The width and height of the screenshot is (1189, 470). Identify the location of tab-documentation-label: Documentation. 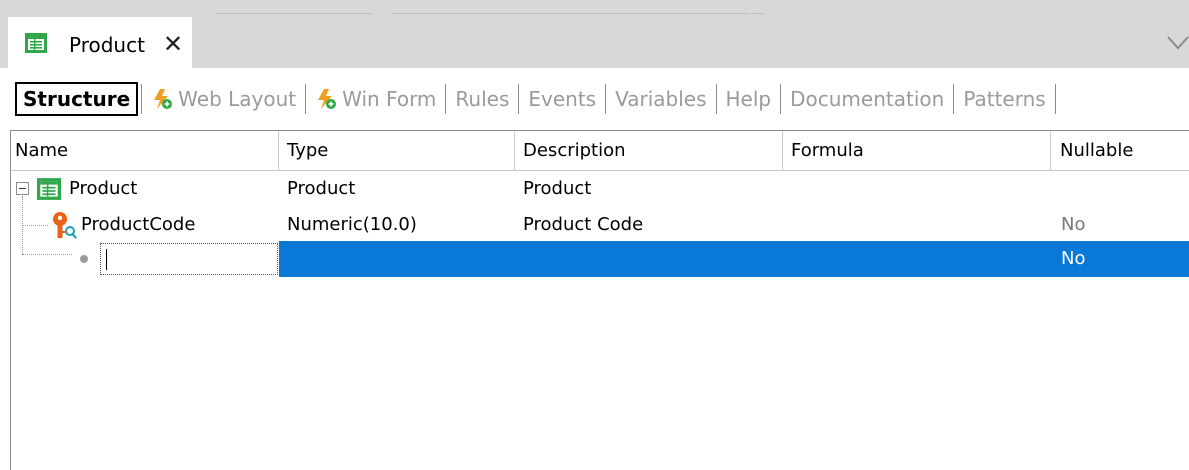
(867, 99).